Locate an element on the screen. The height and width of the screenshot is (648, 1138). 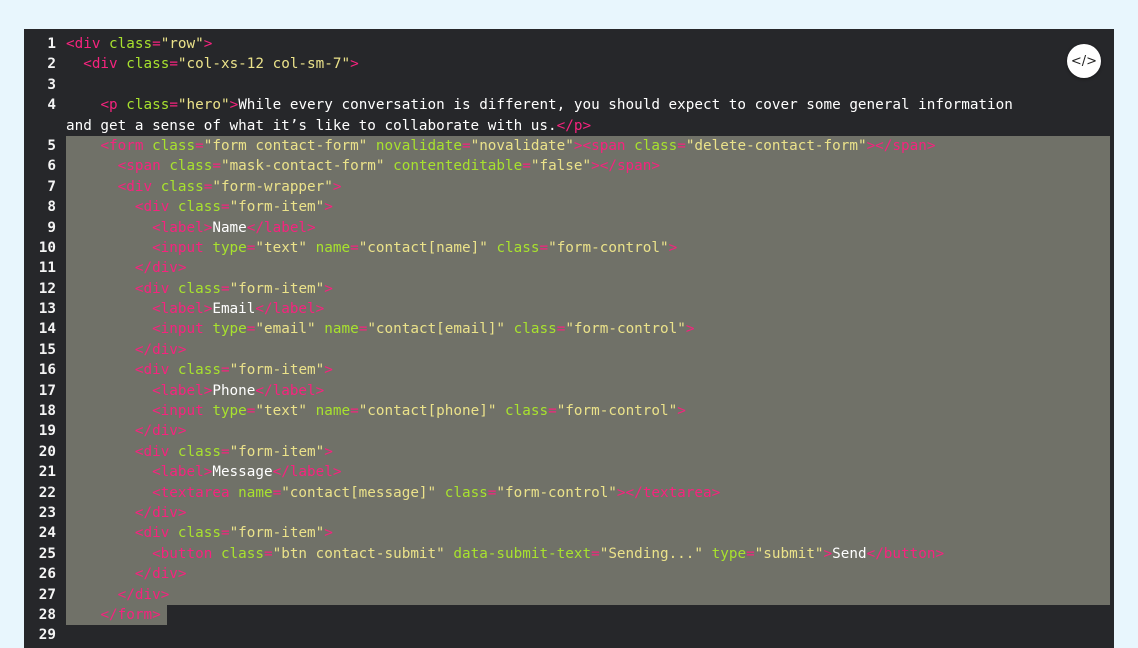
line-number: 7 is located at coordinates (51, 186).